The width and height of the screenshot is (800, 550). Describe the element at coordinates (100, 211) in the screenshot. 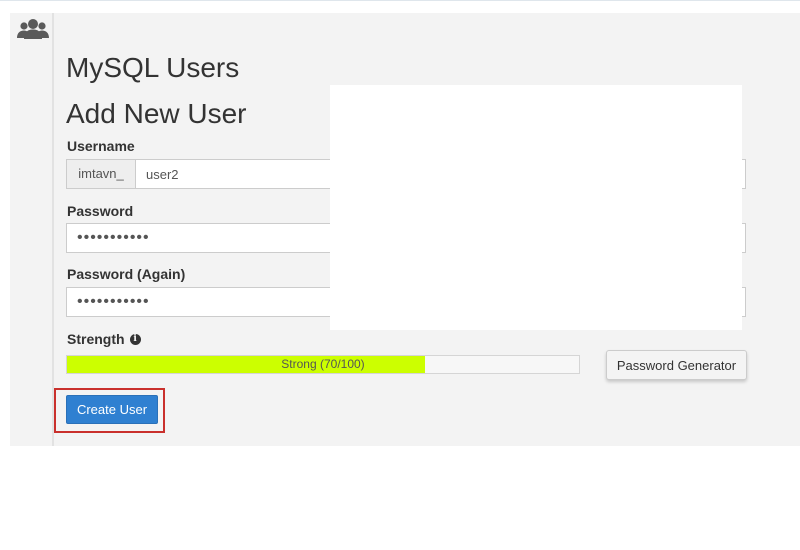

I see `password-label: Password` at that location.